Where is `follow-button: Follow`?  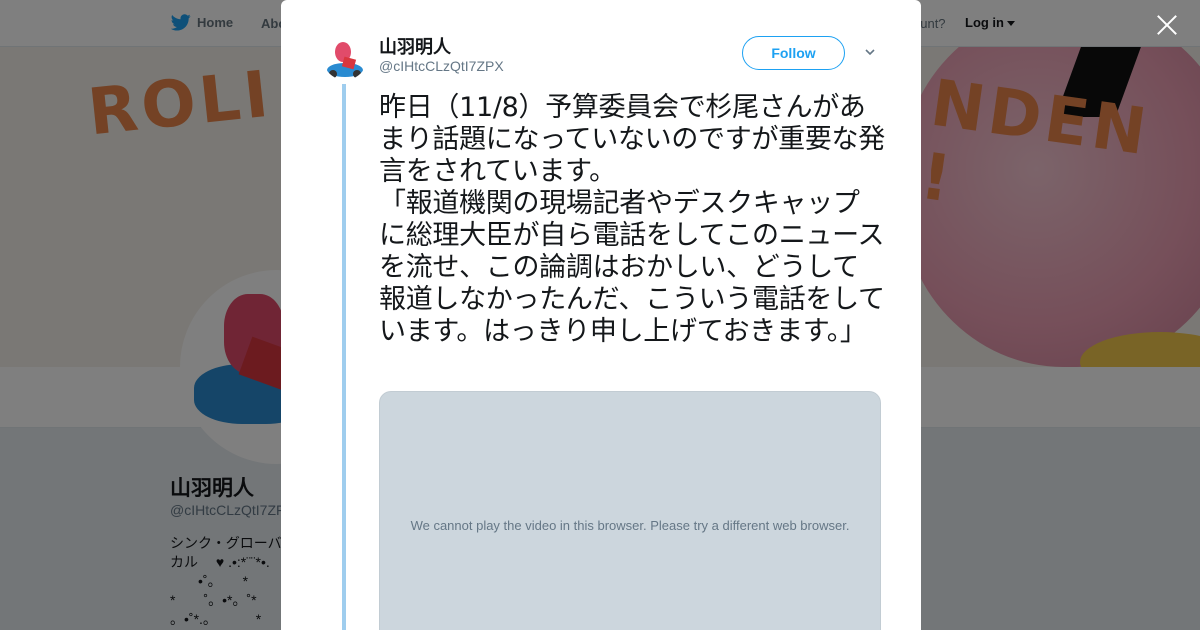 follow-button: Follow is located at coordinates (793, 53).